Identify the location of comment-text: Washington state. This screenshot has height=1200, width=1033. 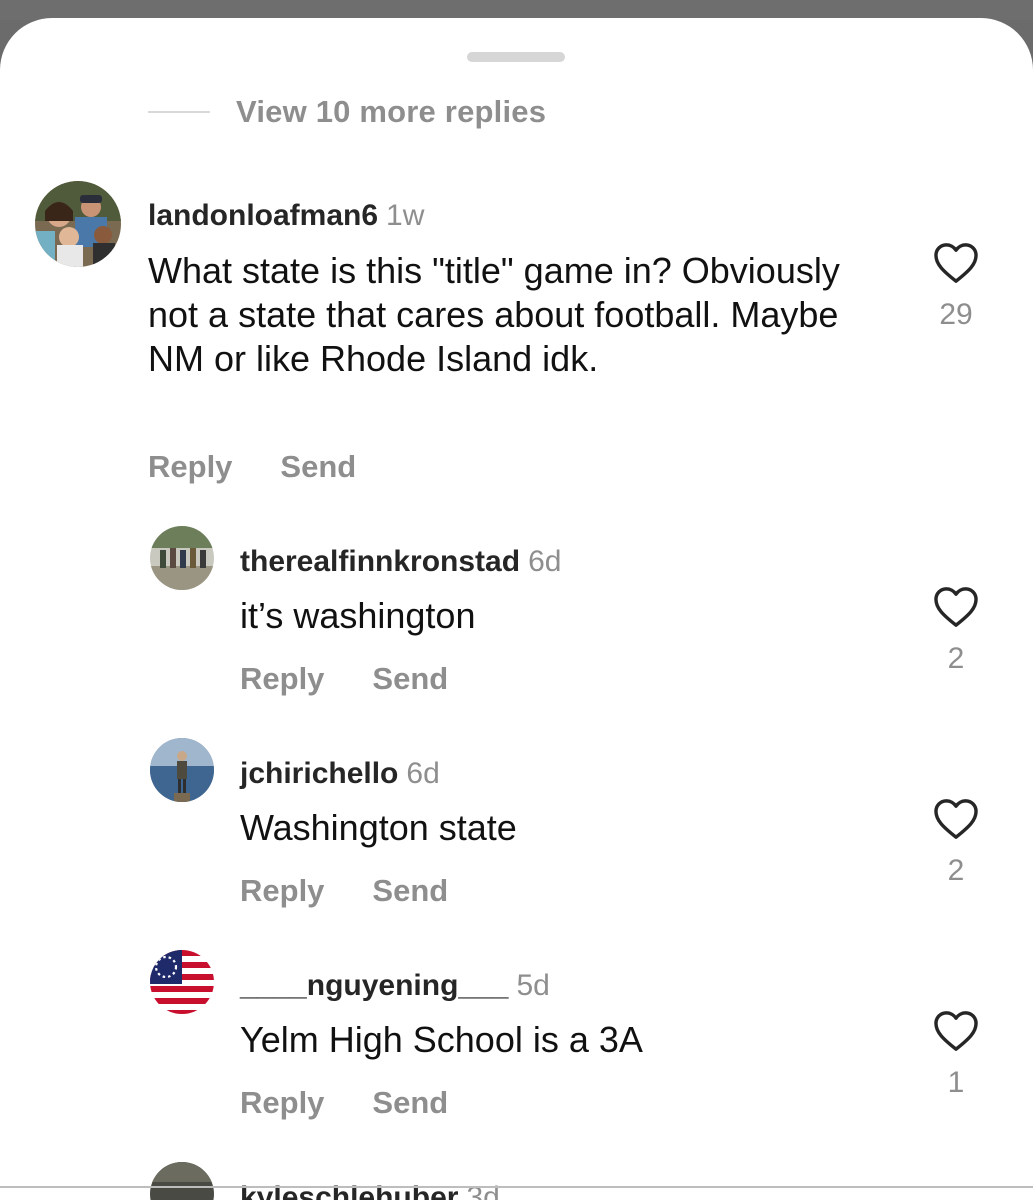
(378, 827).